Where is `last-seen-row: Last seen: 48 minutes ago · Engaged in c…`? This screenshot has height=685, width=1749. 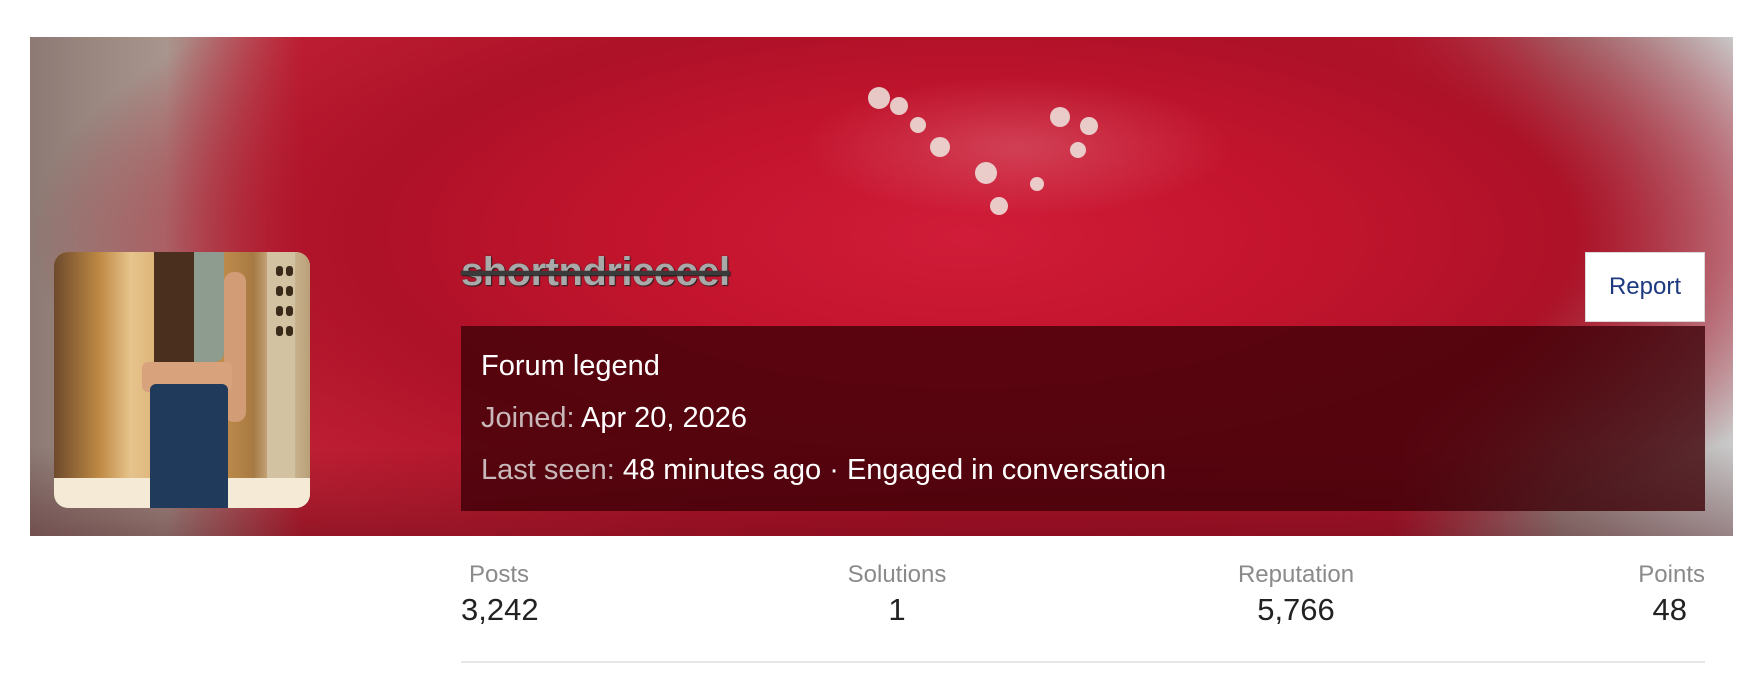 last-seen-row: Last seen: 48 minutes ago · Engaged in c… is located at coordinates (1083, 478).